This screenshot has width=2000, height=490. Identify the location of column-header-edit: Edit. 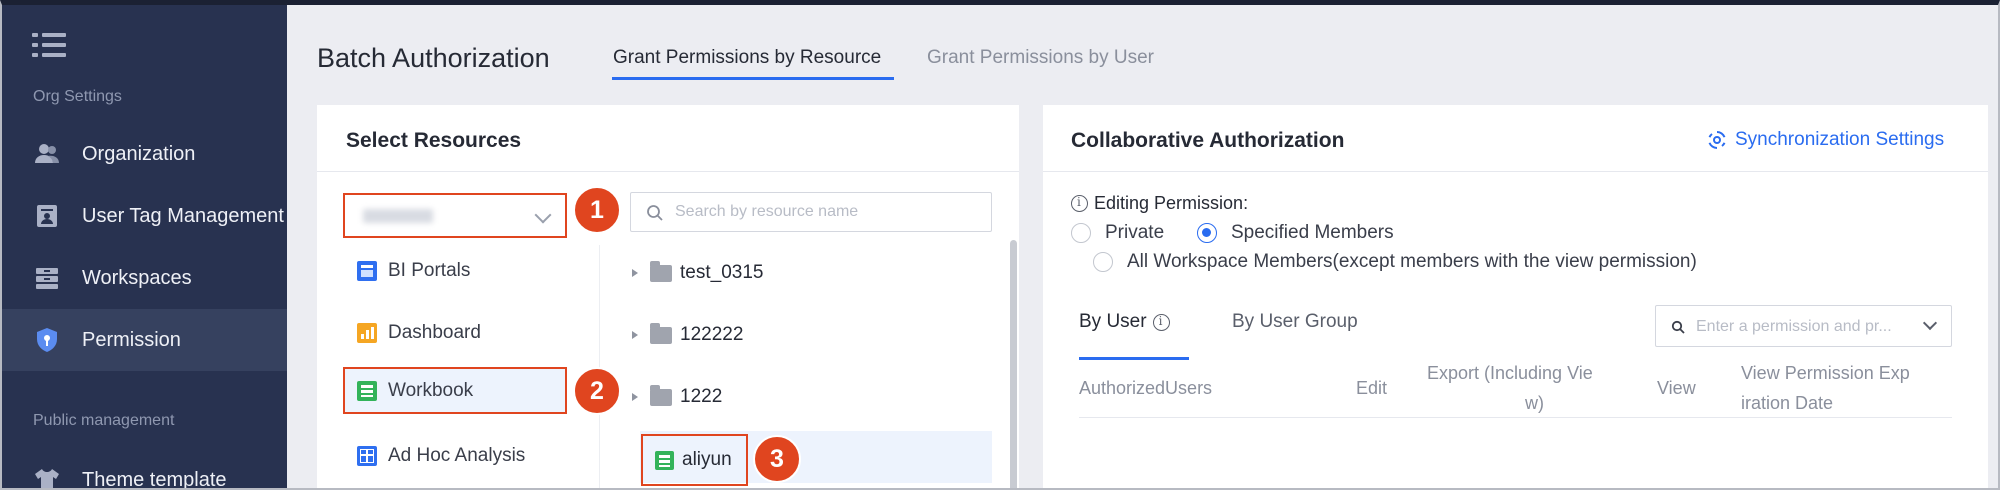
(1372, 388).